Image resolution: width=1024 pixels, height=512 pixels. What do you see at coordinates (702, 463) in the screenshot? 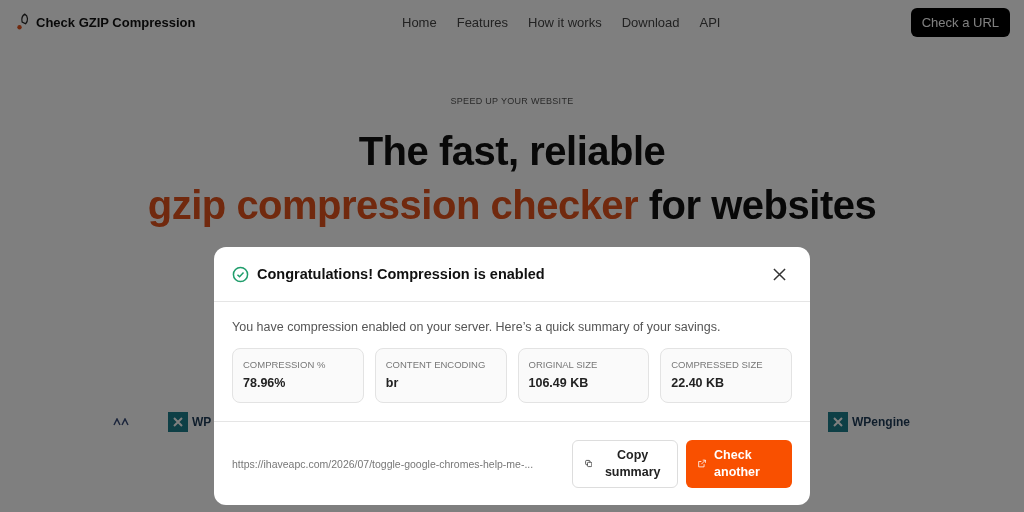
I see `external-link-icon` at bounding box center [702, 463].